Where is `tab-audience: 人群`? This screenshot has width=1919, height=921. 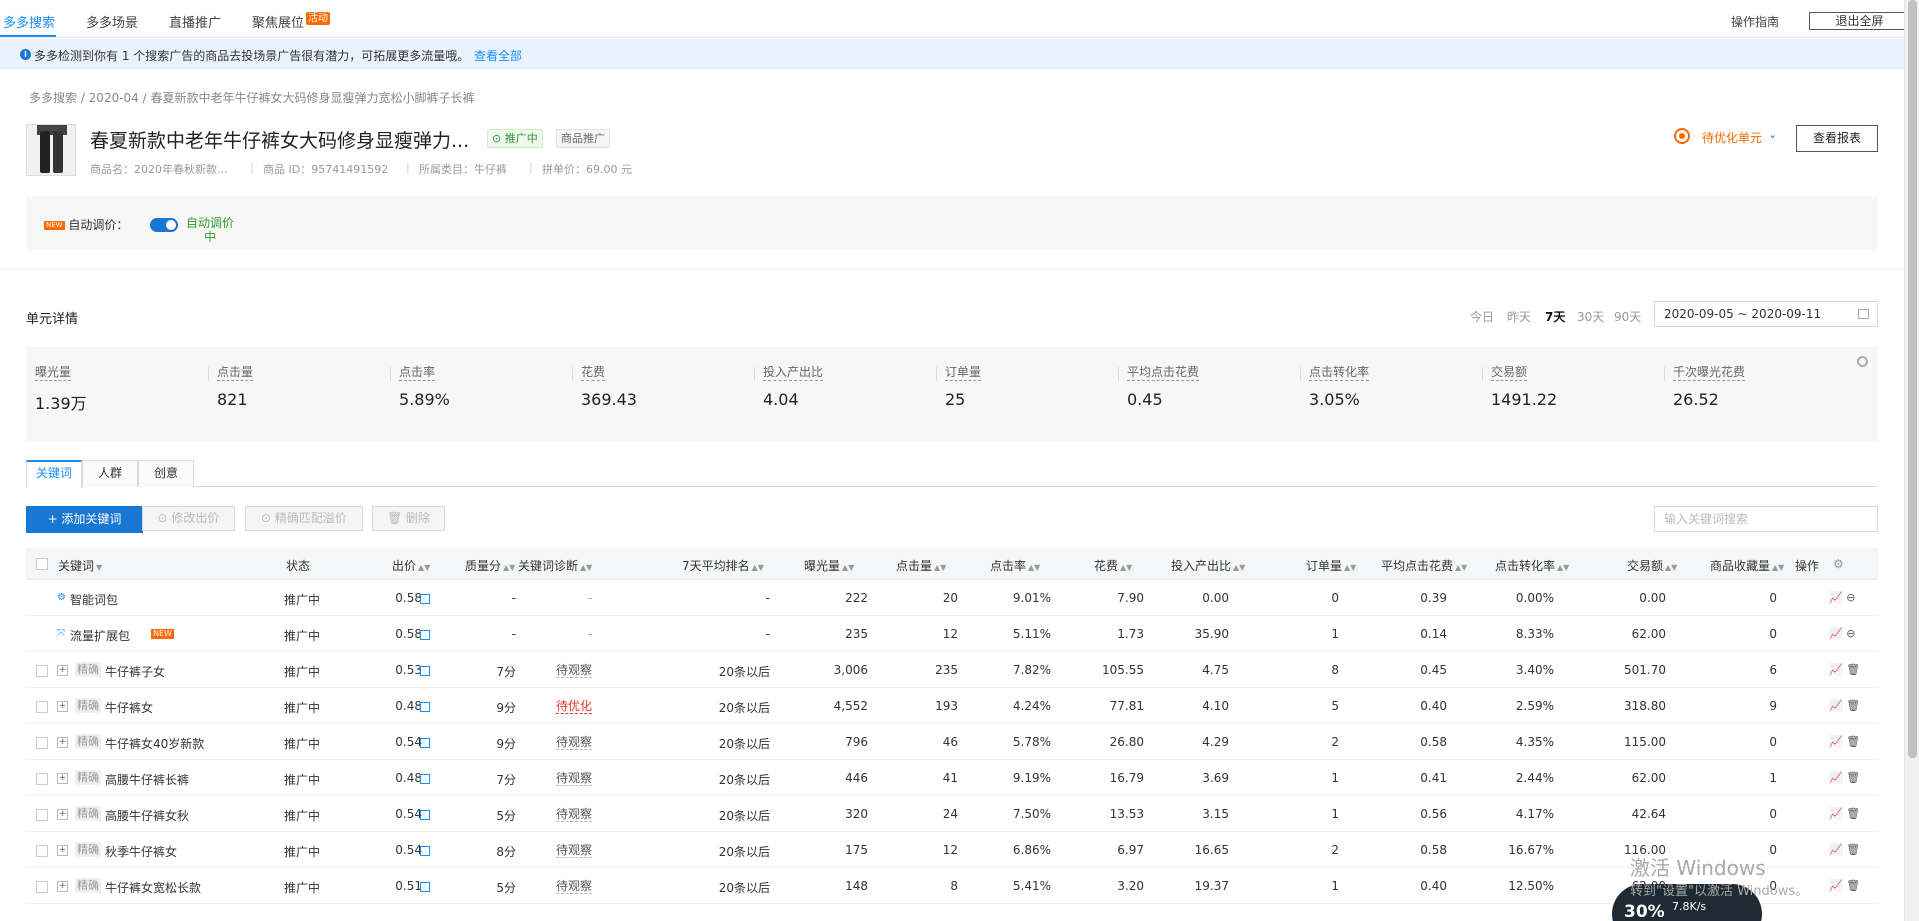 tab-audience: 人群 is located at coordinates (110, 473).